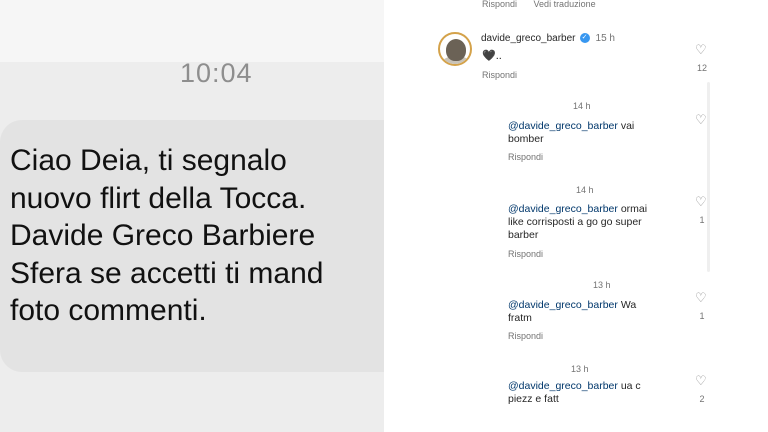 The image size is (768, 432). Describe the element at coordinates (702, 399) in the screenshot. I see `like-count: 2` at that location.